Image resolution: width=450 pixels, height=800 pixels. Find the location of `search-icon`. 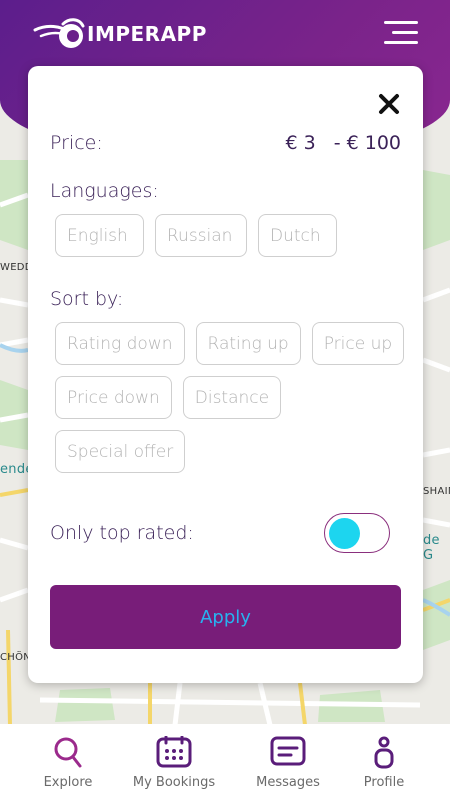

search-icon is located at coordinates (68, 752).